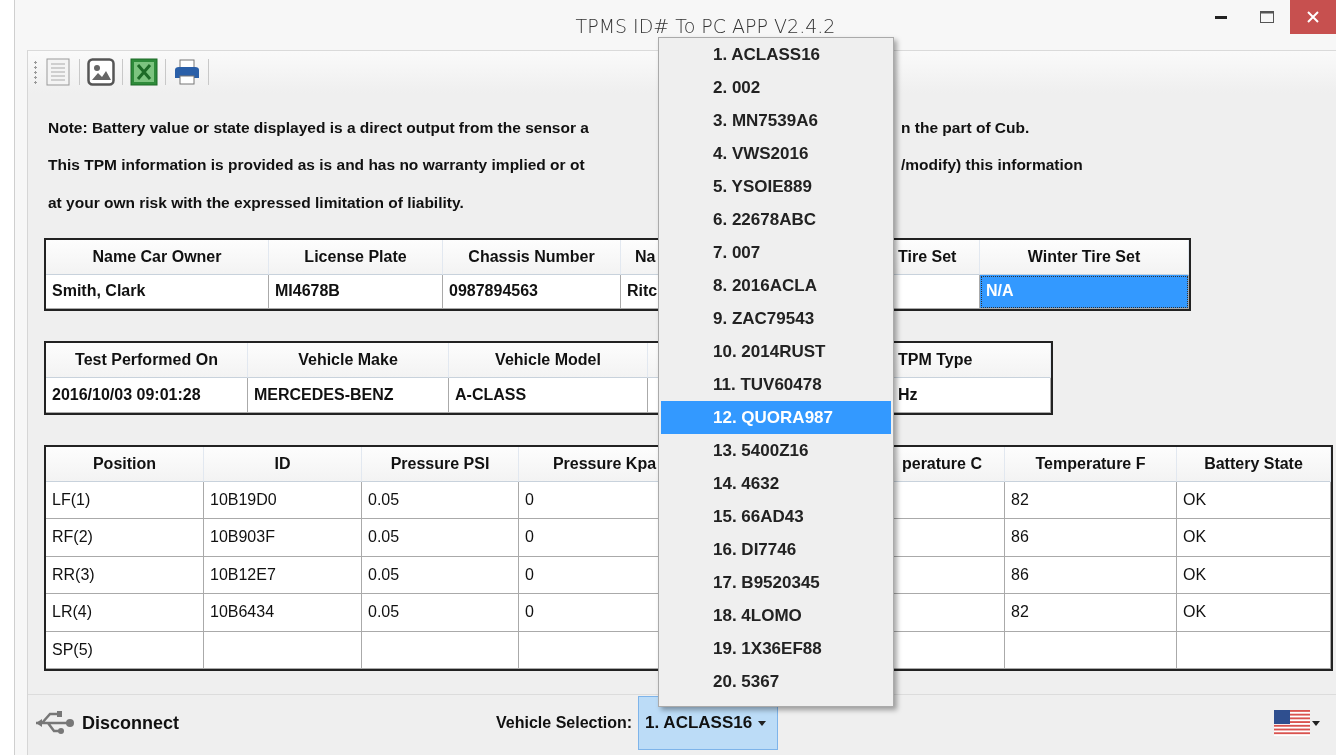 This screenshot has width=1336, height=755. I want to click on table-cell: MERCEDES-BENZ, so click(348, 395).